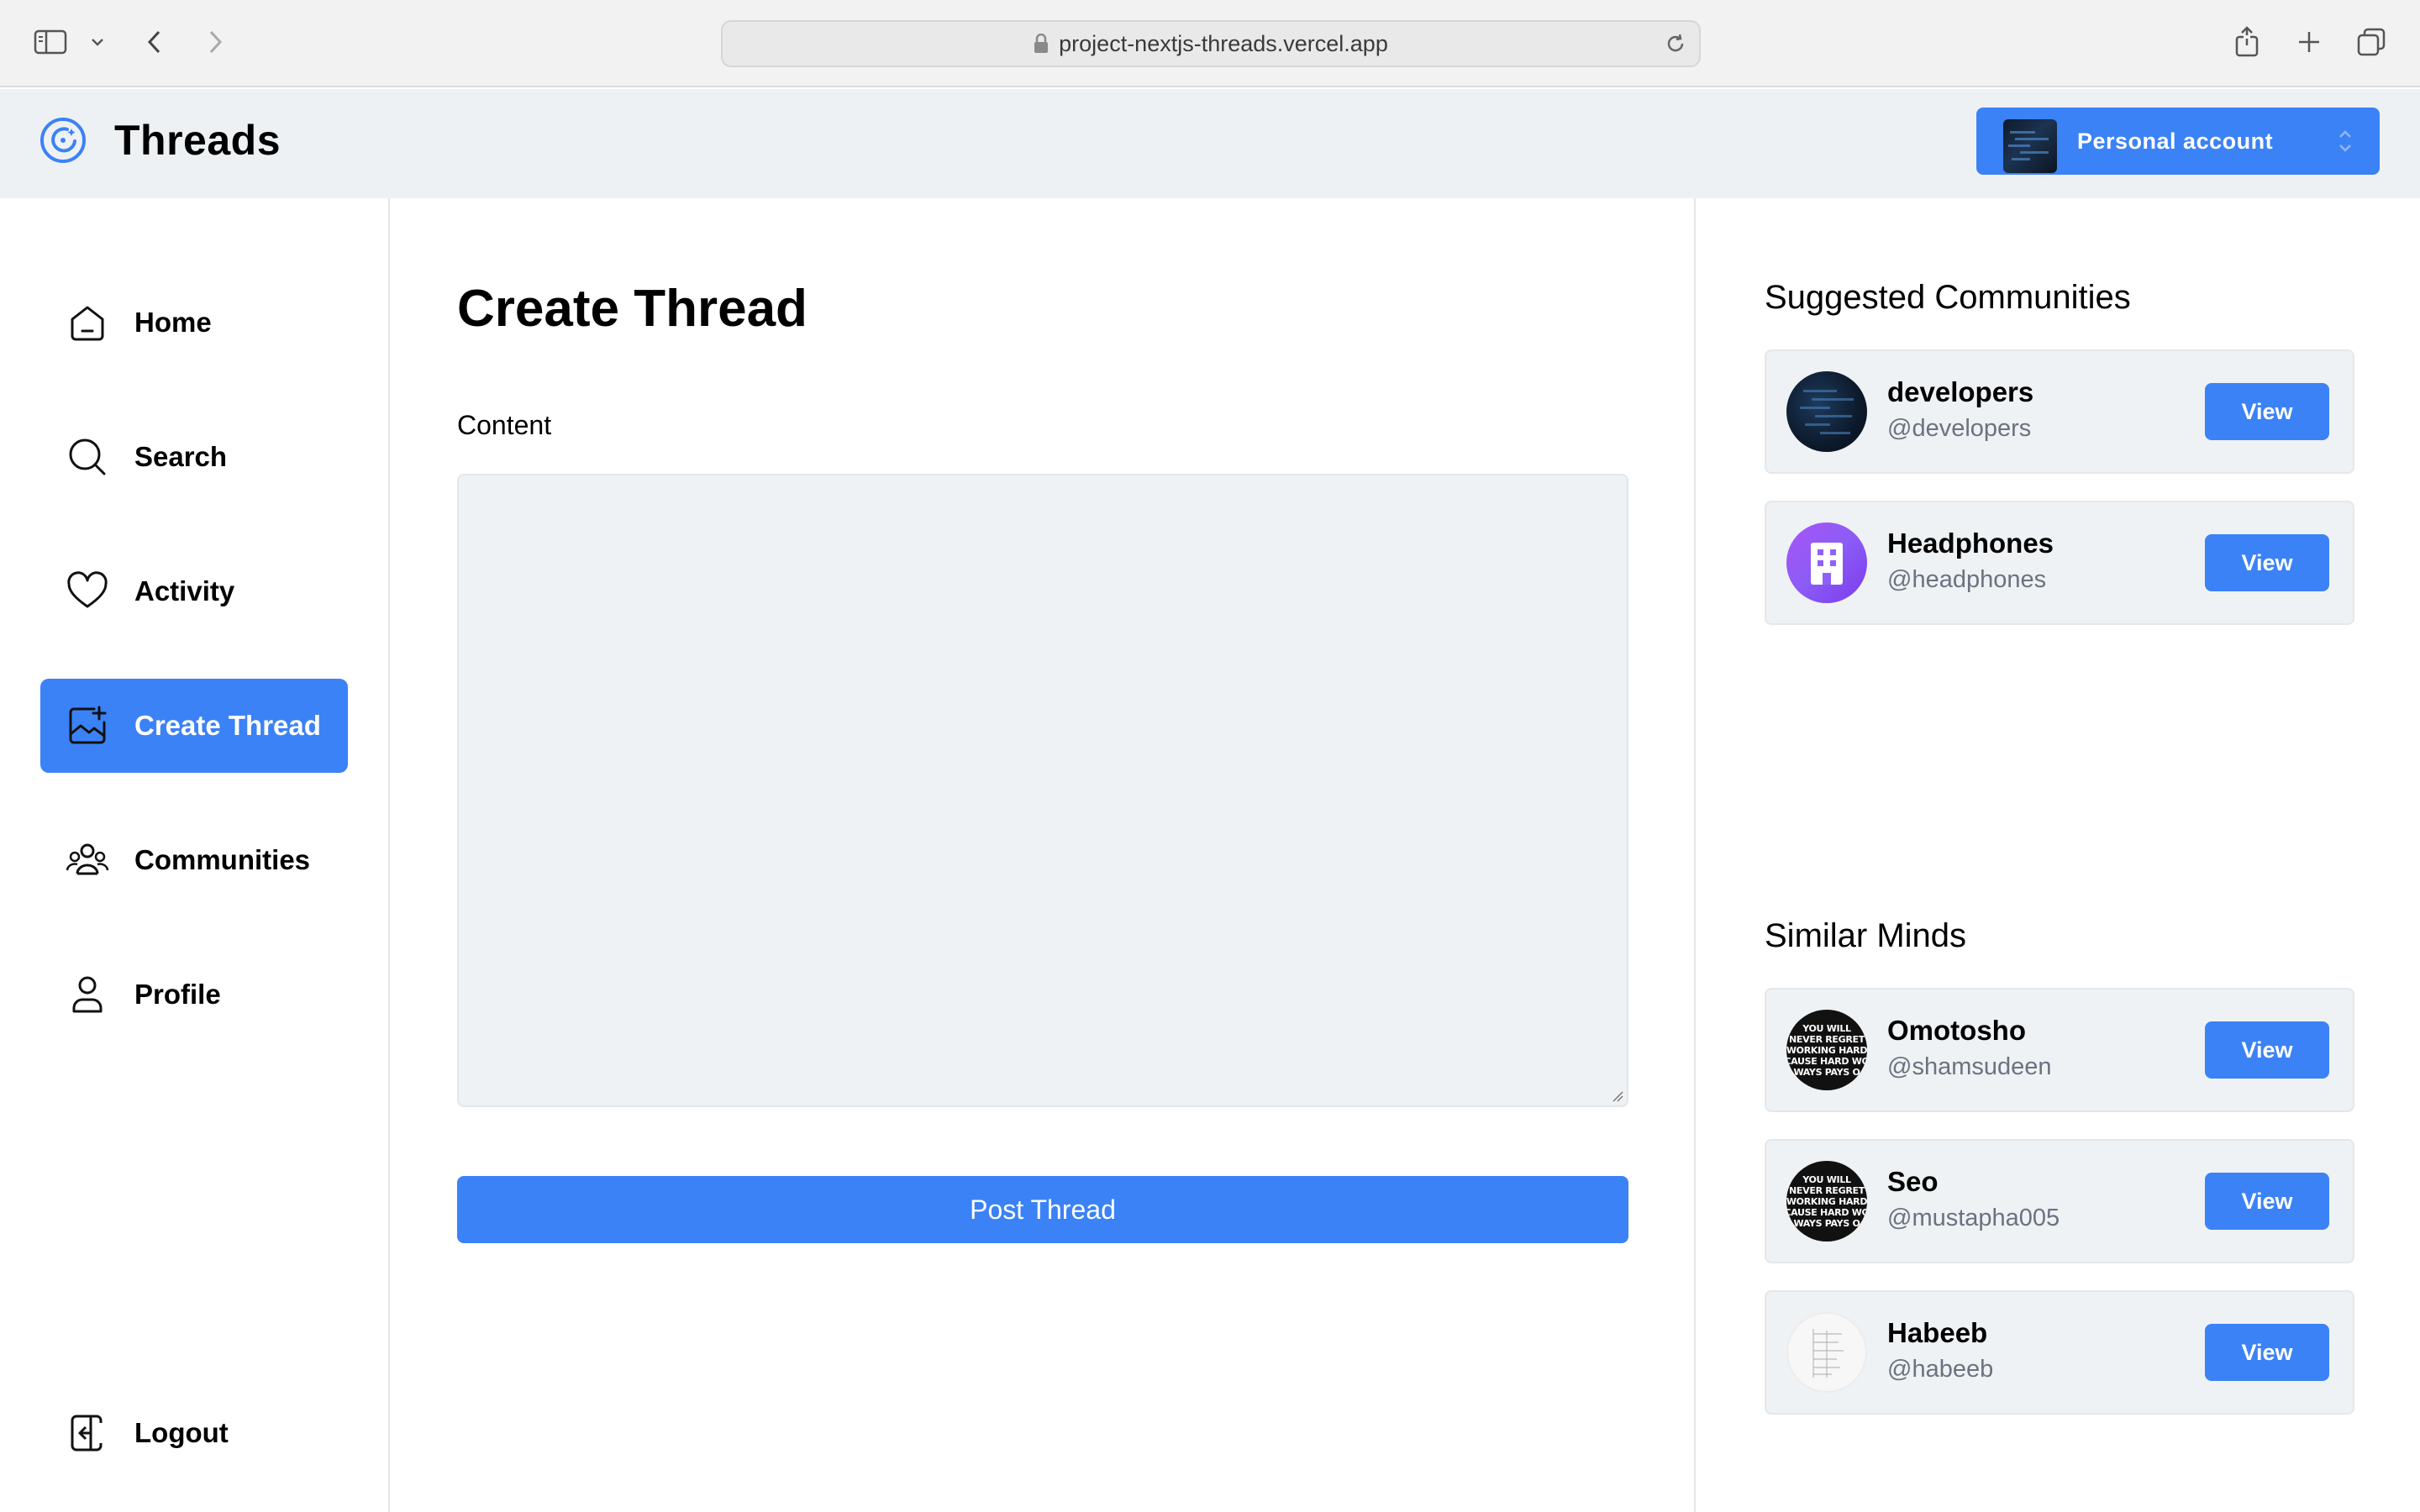  I want to click on content-label: Content, so click(505, 425).